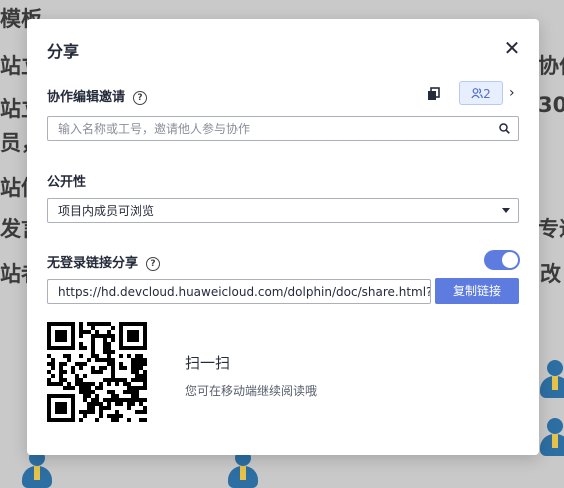  I want to click on qr-code, so click(97, 372).